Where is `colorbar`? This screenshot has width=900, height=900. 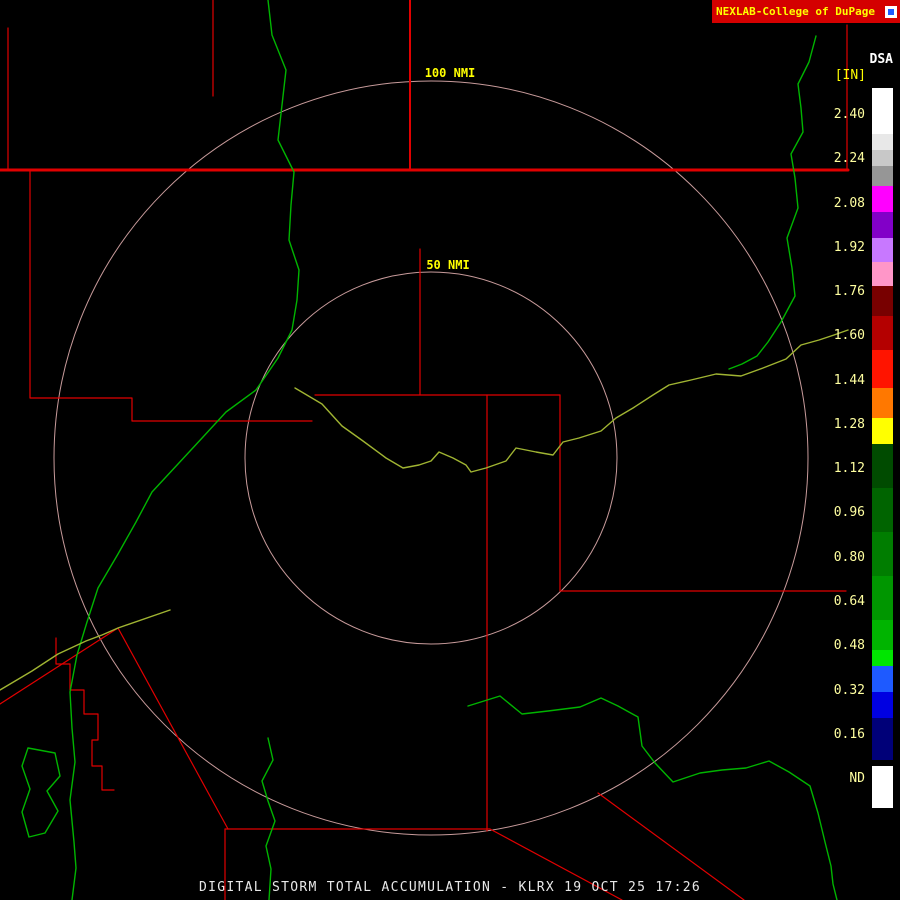
colorbar is located at coordinates (882, 448).